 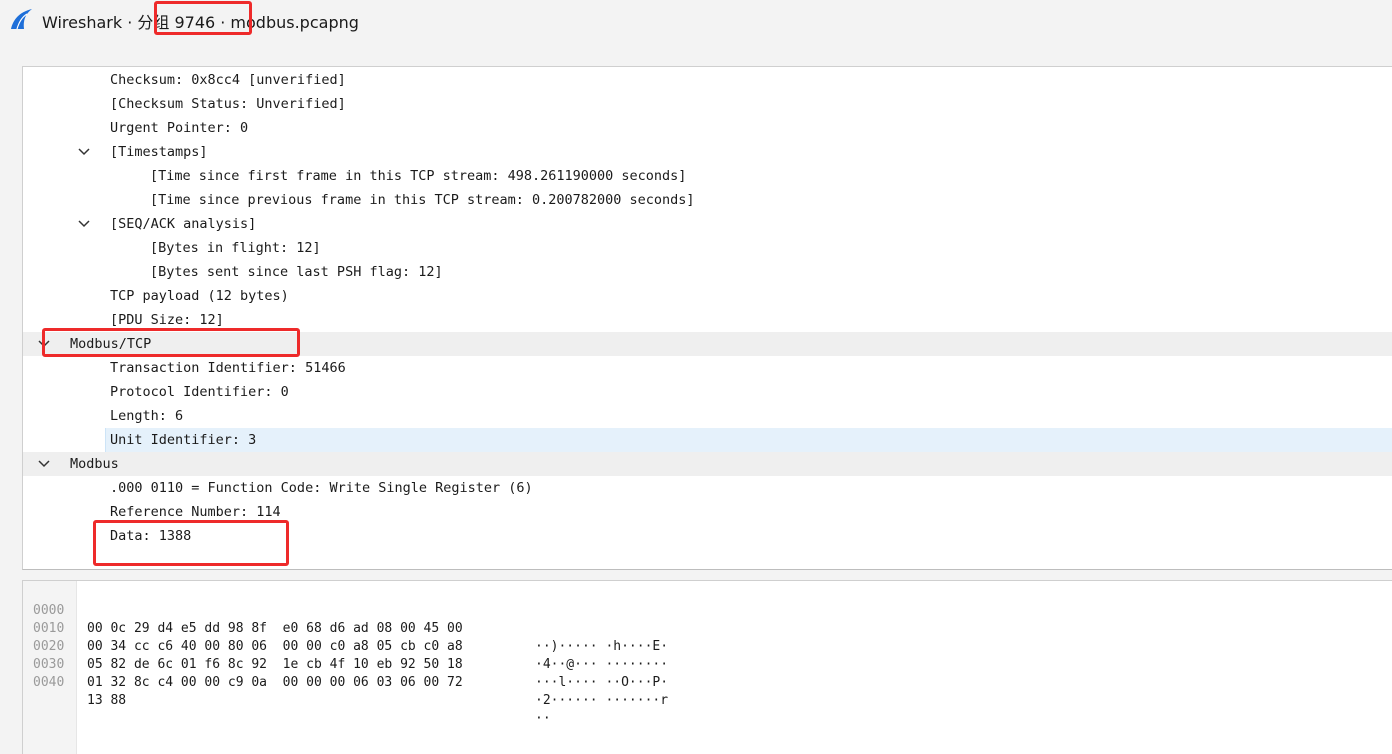 What do you see at coordinates (147, 416) in the screenshot?
I see `tree-item-label: Length: 6` at bounding box center [147, 416].